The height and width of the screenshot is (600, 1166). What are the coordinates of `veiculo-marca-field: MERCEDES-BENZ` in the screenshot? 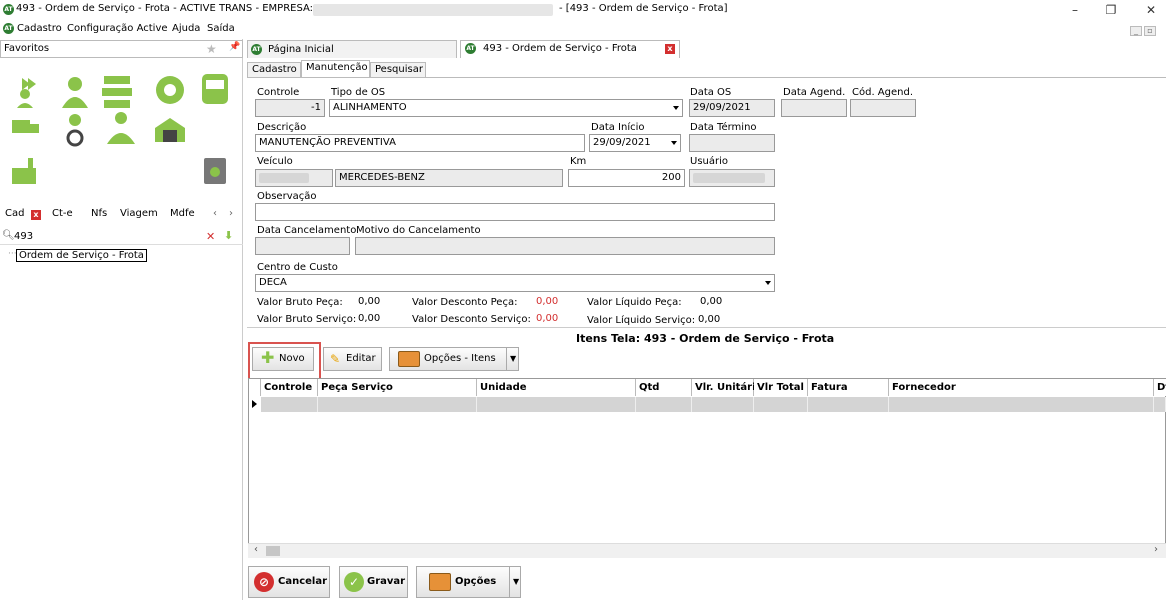 It's located at (449, 178).